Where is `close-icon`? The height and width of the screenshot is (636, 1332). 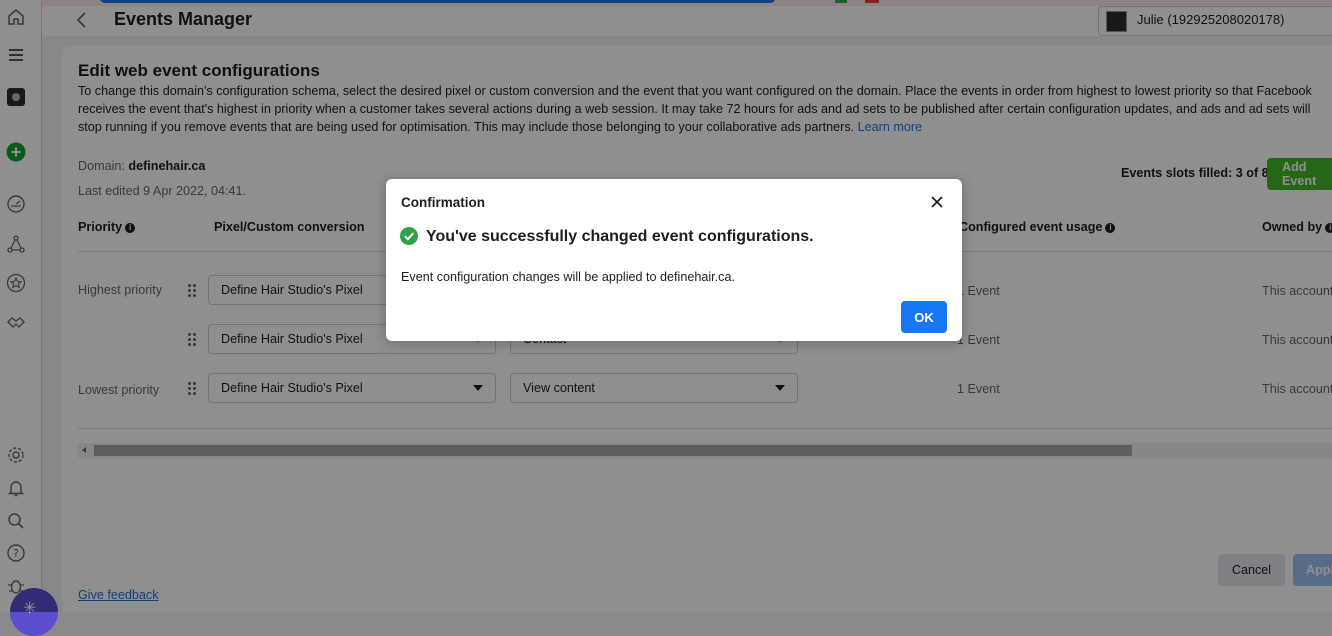 close-icon is located at coordinates (937, 202).